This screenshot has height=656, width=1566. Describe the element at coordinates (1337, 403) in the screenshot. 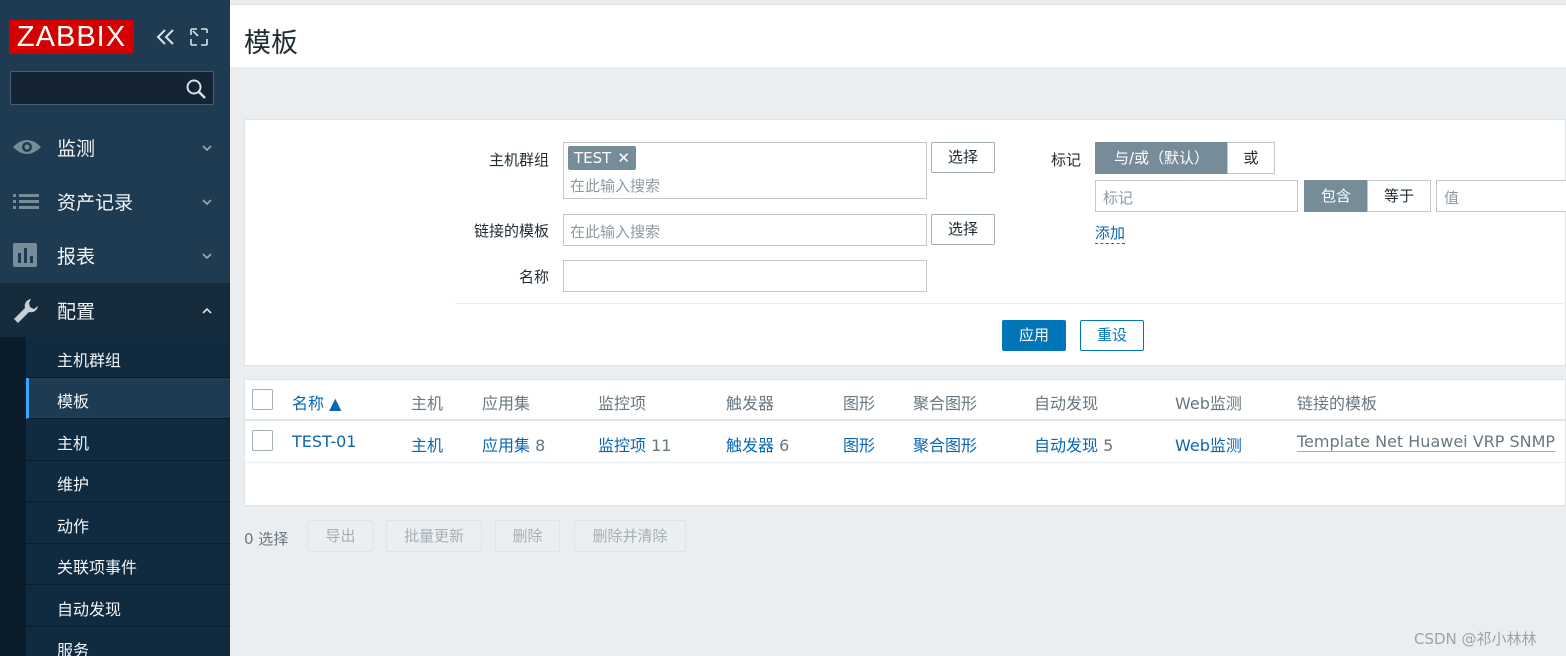

I see `column-linked-templates: 链接的模板` at that location.